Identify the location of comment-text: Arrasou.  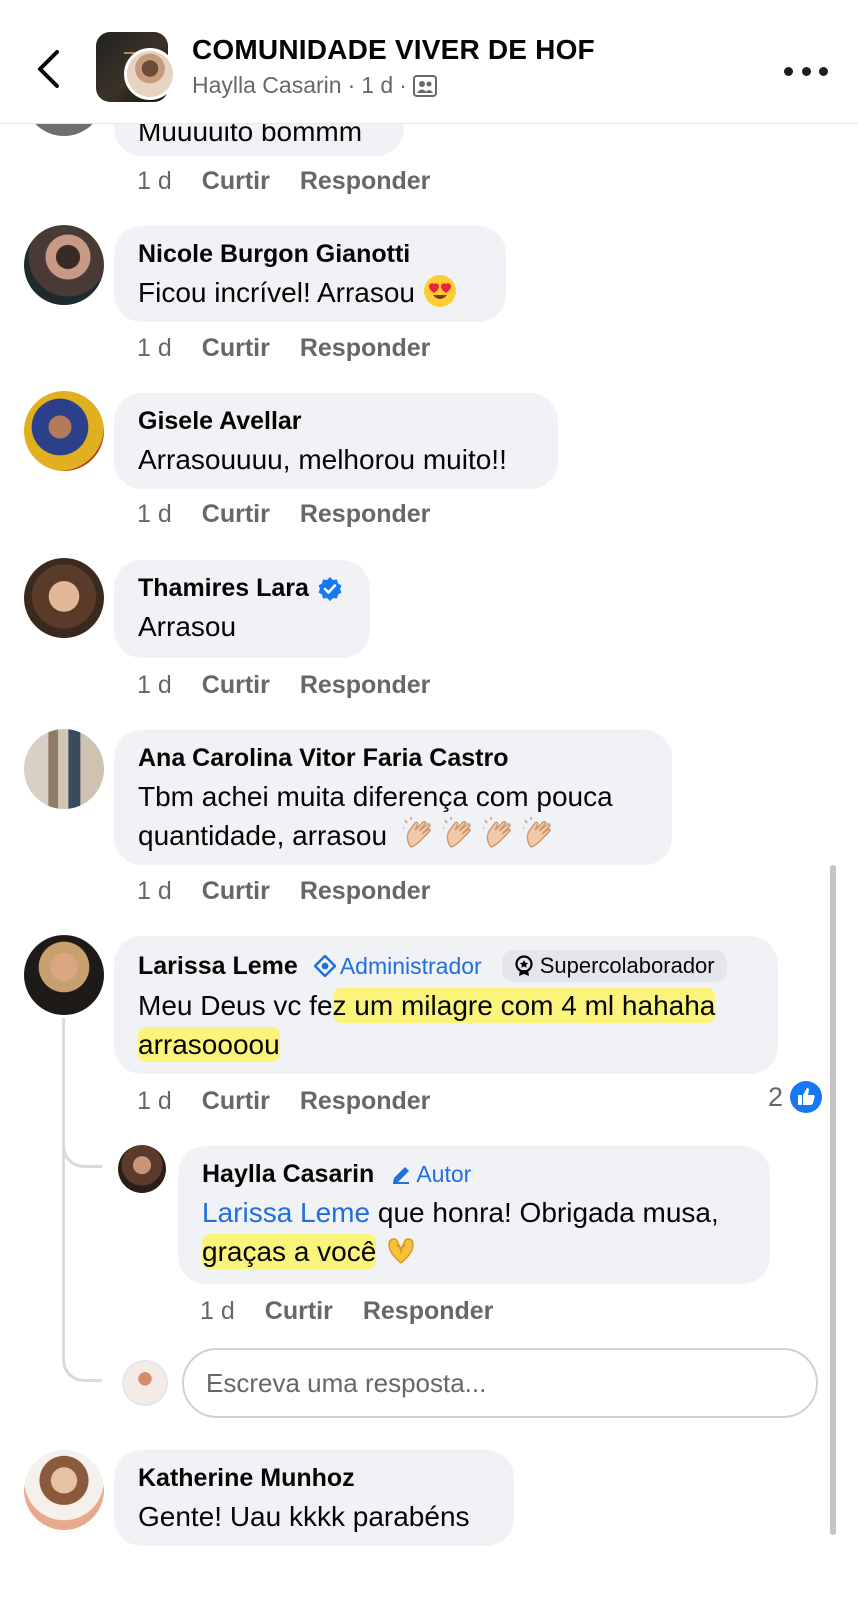
(187, 626).